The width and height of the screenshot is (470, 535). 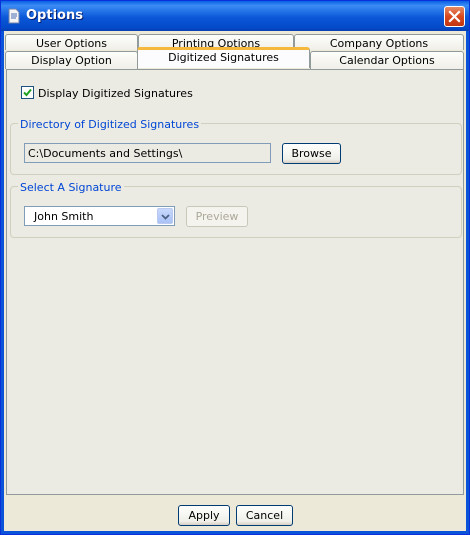 I want to click on apply-label: Apply, so click(x=204, y=515).